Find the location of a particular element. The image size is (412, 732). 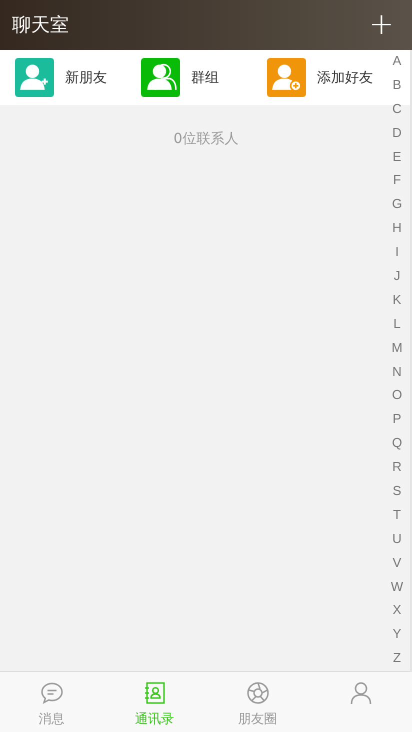

index-letter: S is located at coordinates (397, 491).